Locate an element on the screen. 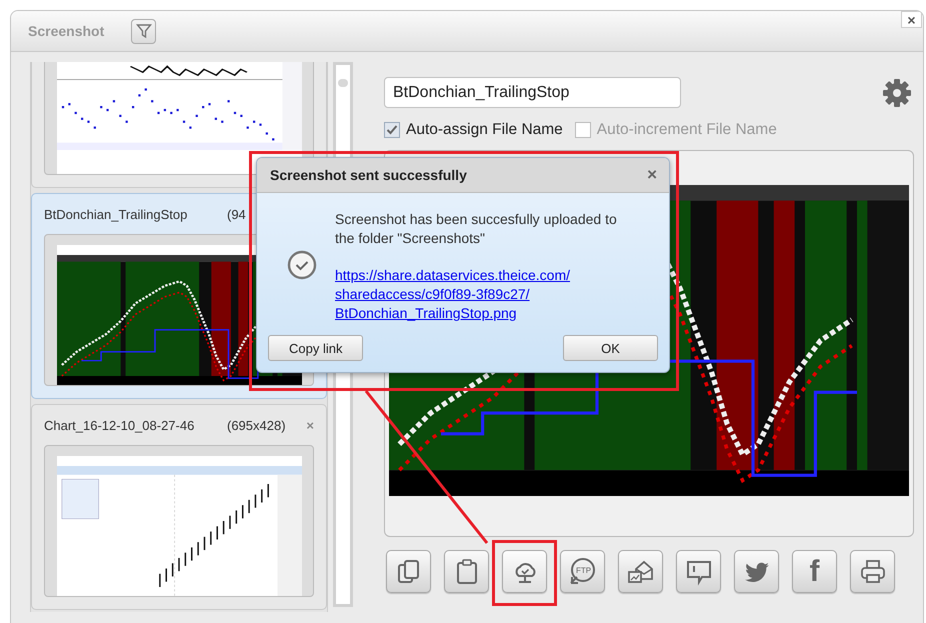  checkbox-label: Auto-increment File Name is located at coordinates (686, 130).